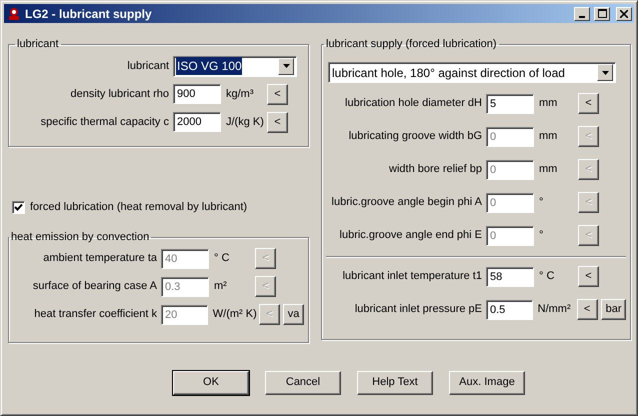  I want to click on field-label: specific thermal capacity c, so click(105, 122).